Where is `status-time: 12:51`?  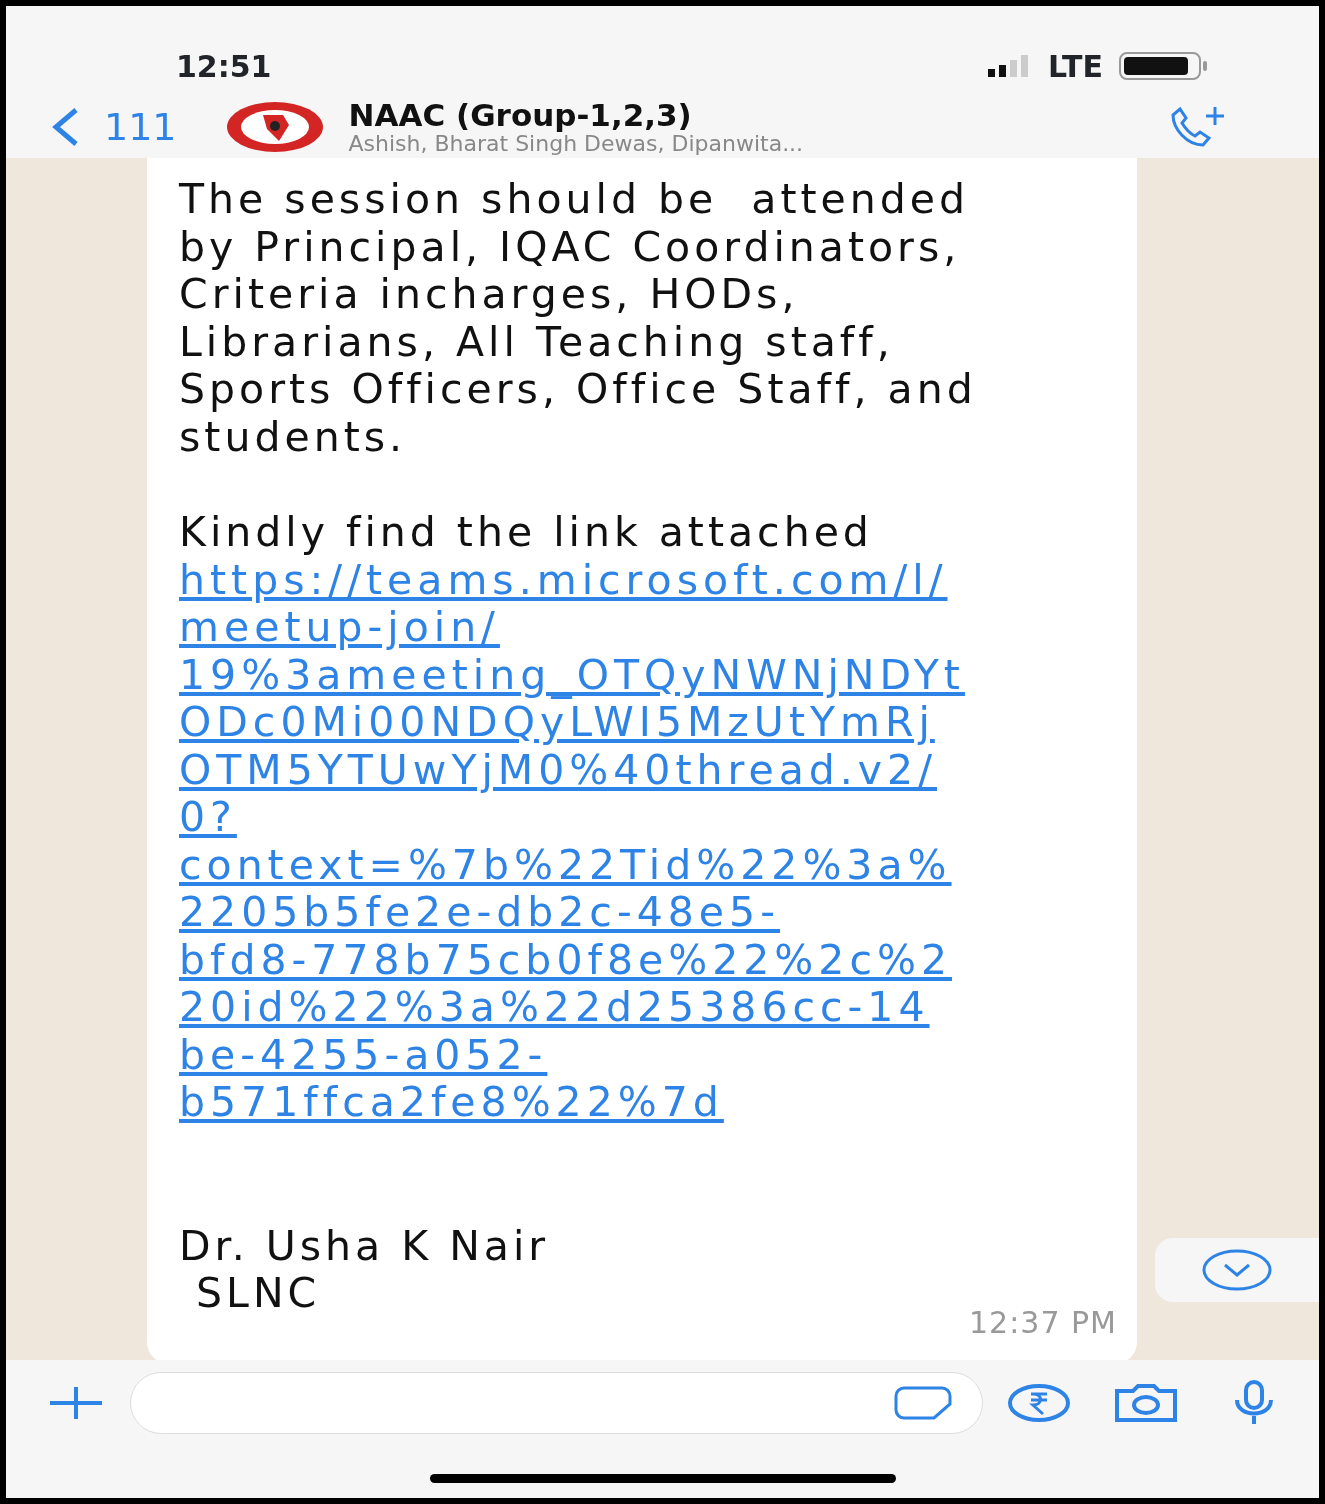 status-time: 12:51 is located at coordinates (224, 66).